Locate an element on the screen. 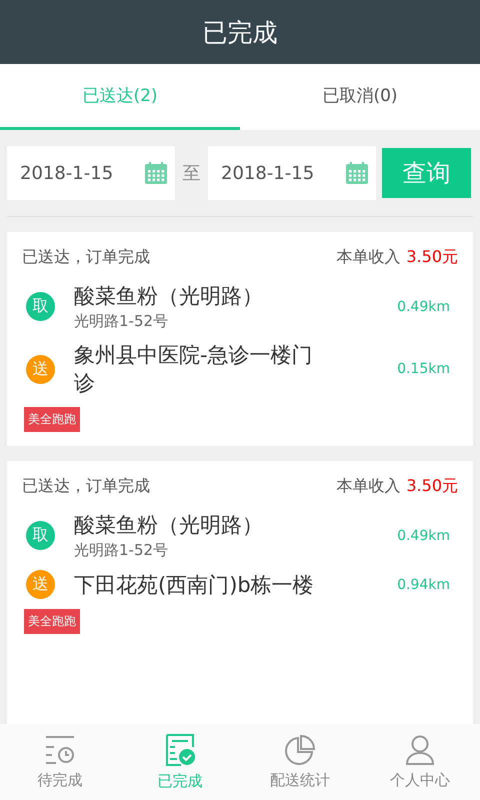  nav-item: 个人中心 is located at coordinates (420, 762).